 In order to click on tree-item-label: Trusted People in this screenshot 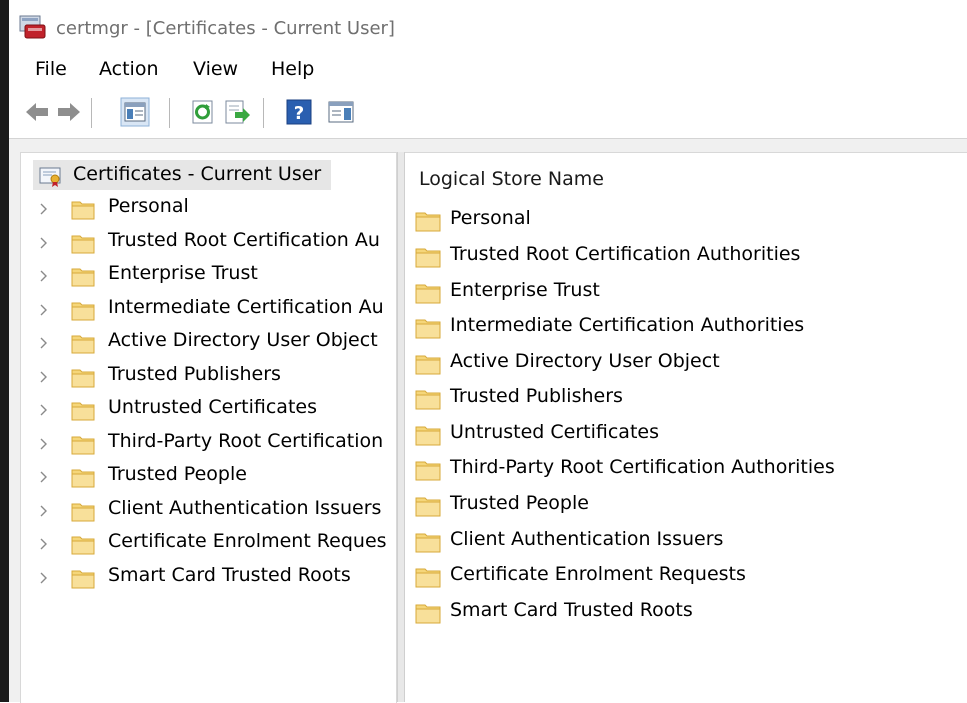, I will do `click(177, 474)`.